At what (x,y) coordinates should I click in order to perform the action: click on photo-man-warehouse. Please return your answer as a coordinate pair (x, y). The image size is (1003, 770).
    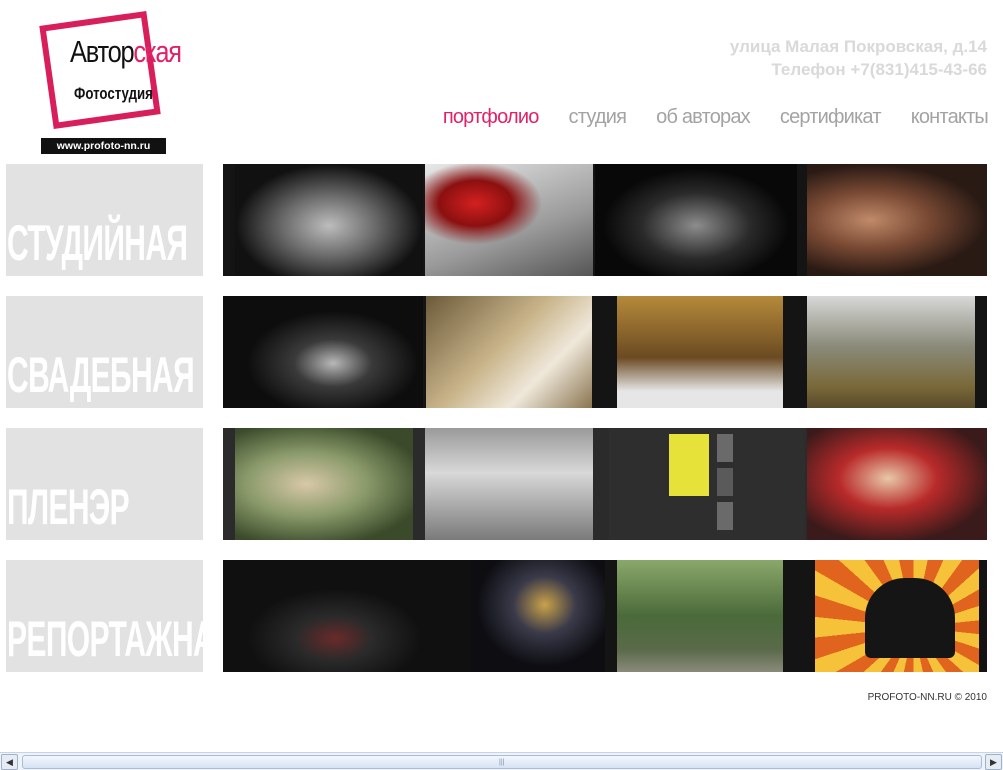
    Looking at the image, I should click on (509, 484).